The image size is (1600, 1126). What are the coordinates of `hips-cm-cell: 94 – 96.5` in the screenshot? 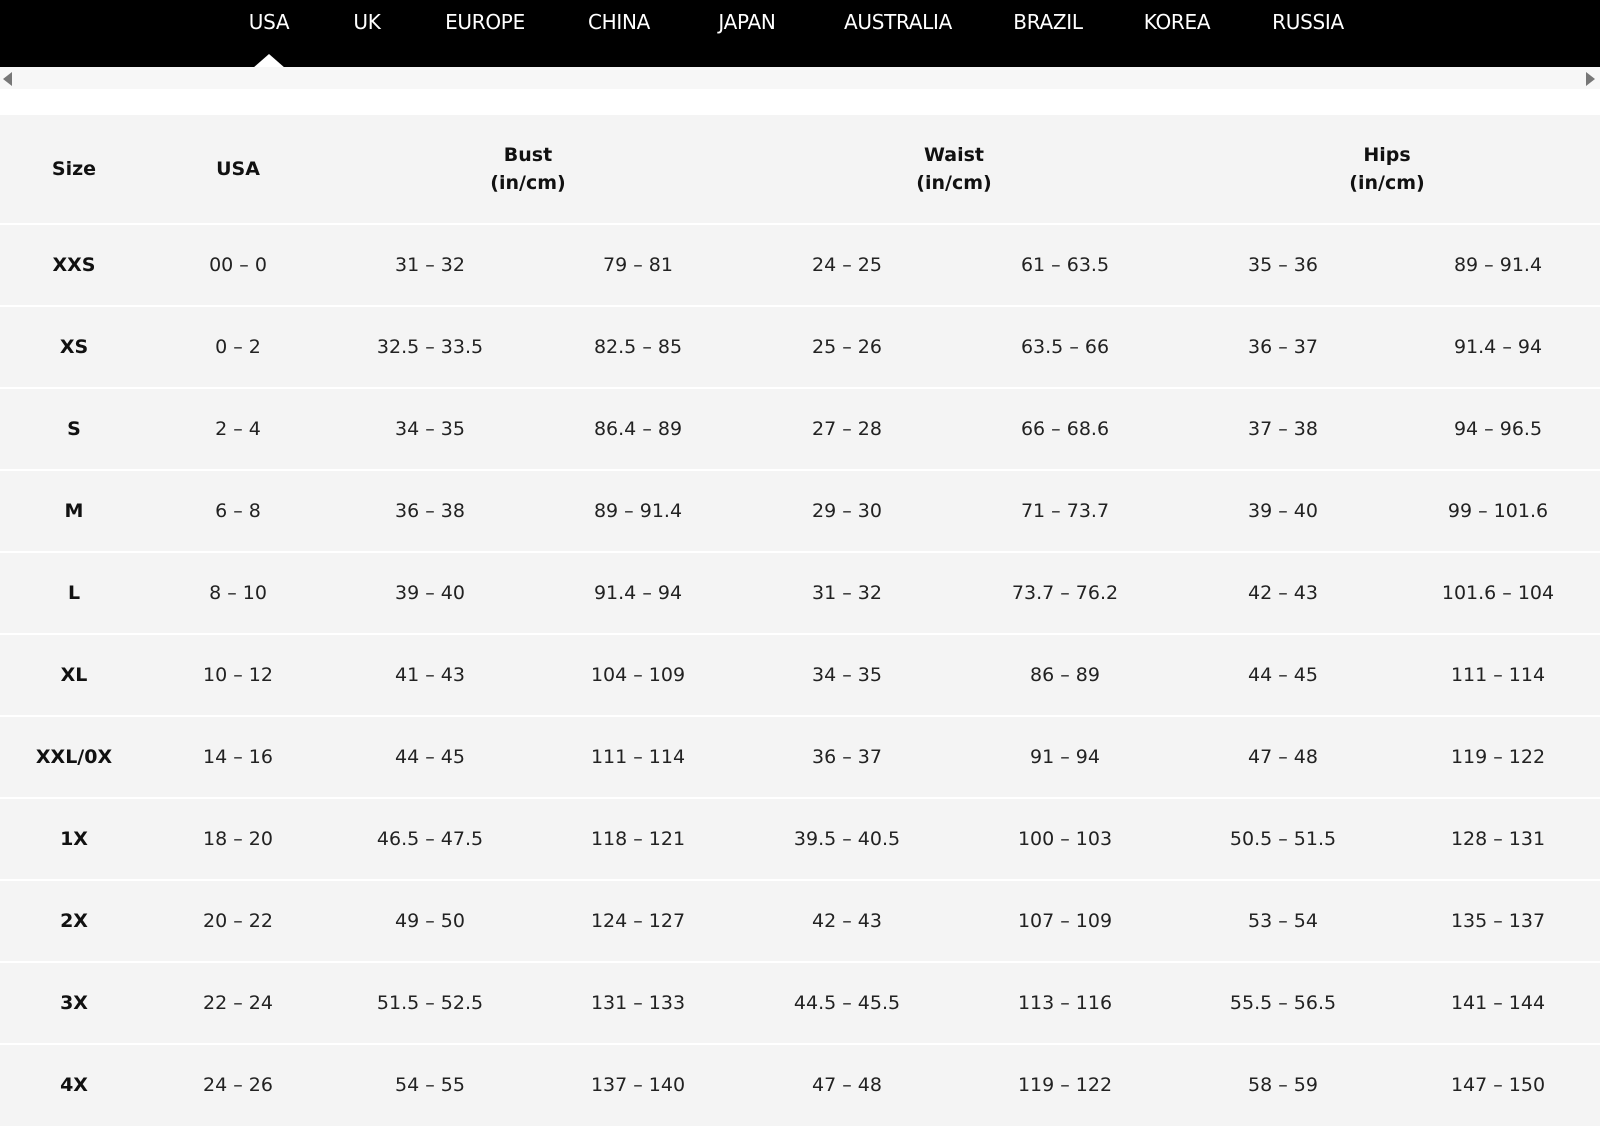 It's located at (1498, 429).